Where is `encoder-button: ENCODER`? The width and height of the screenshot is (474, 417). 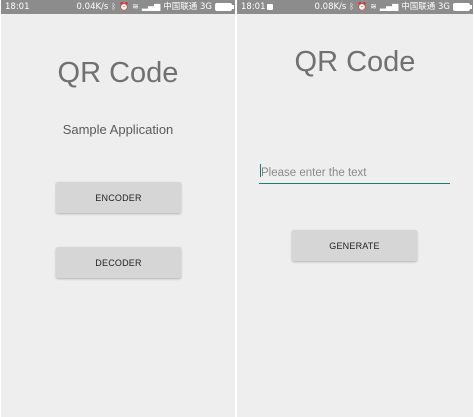
encoder-button: ENCODER is located at coordinates (118, 197).